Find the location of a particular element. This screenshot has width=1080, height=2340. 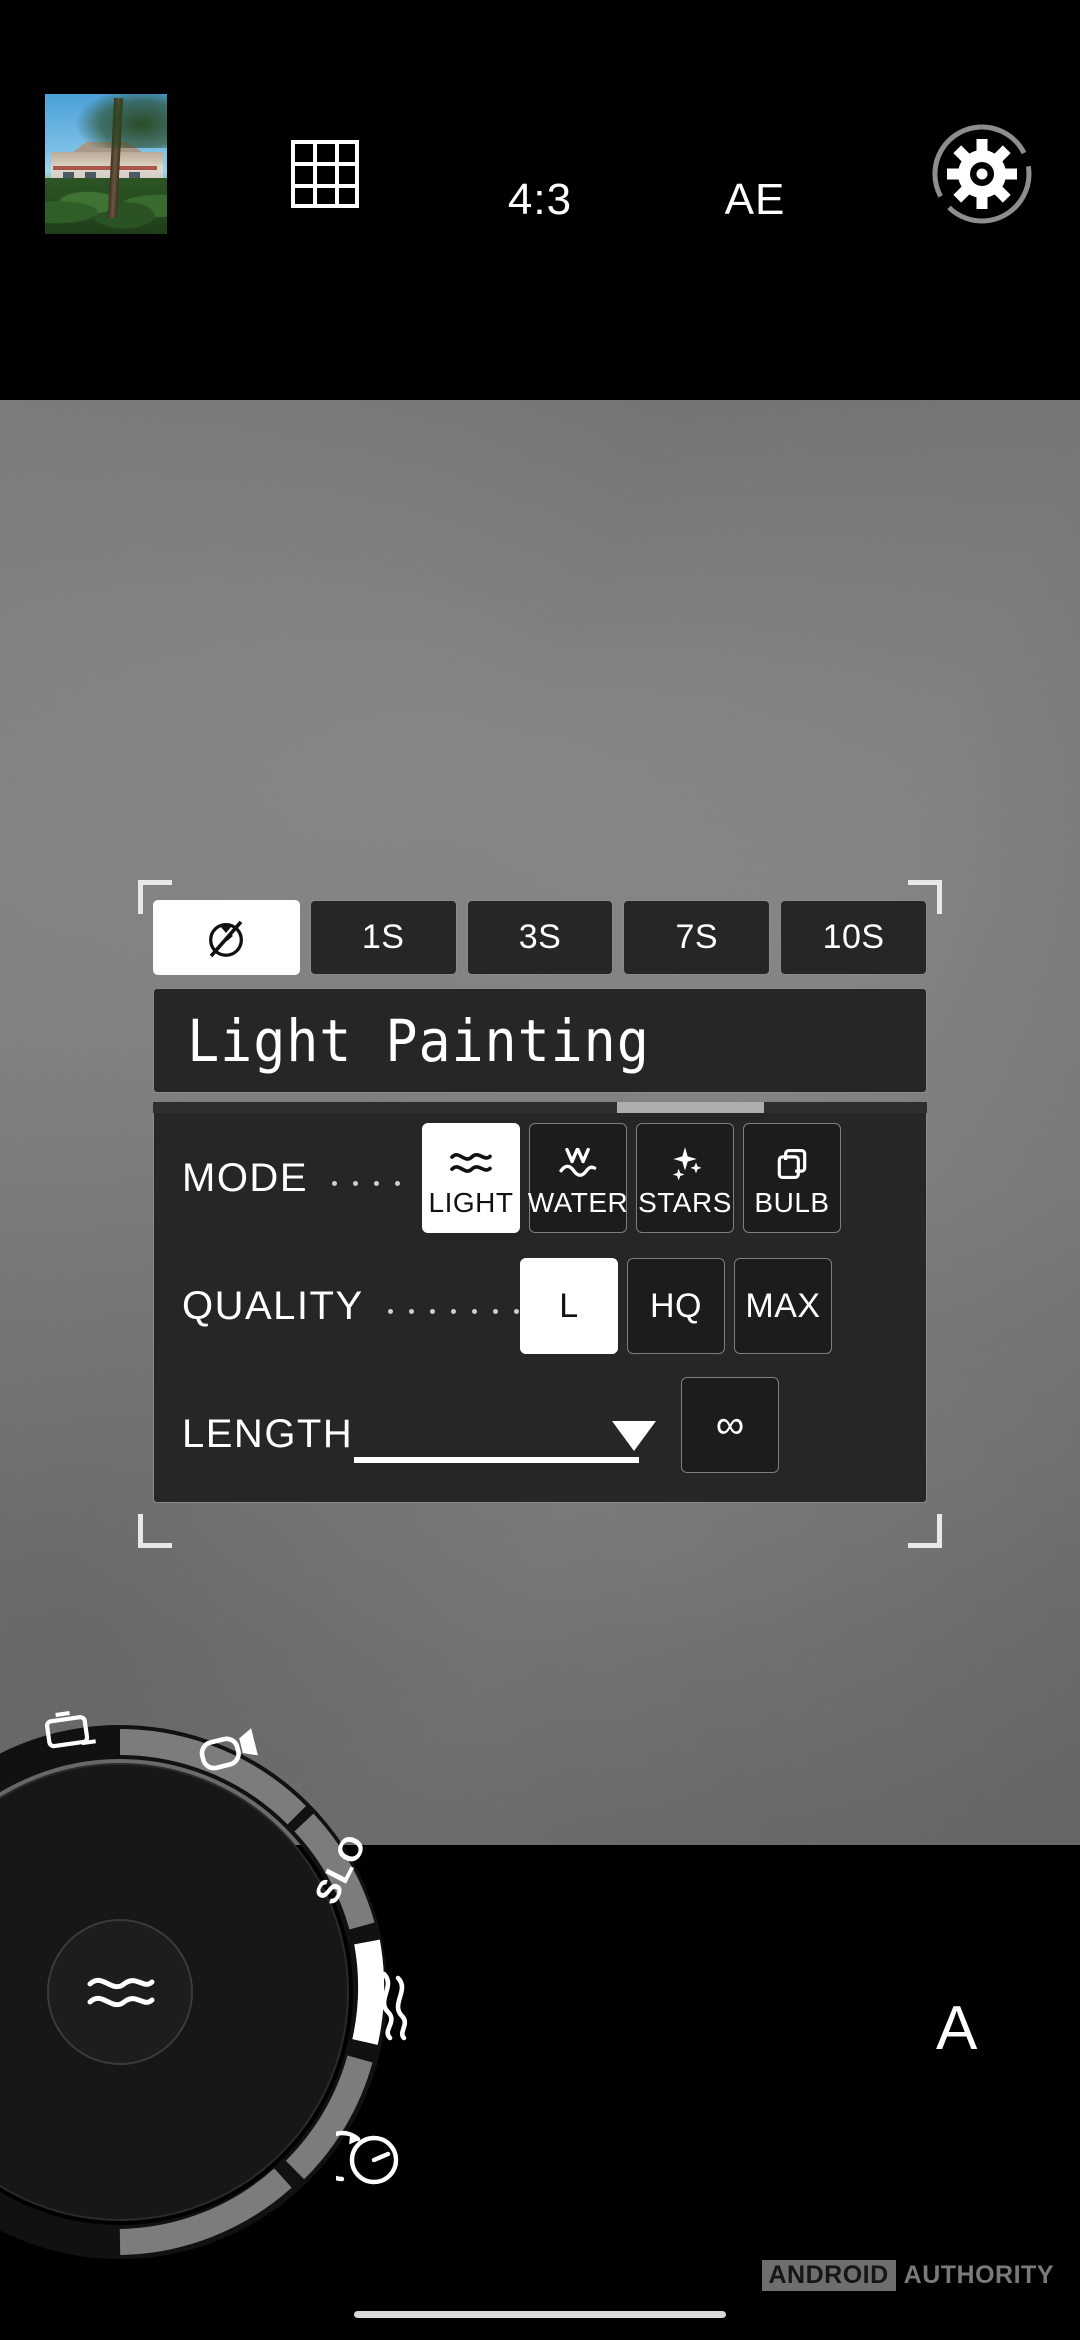

quality-choices: L HQ MAX is located at coordinates (676, 1306).